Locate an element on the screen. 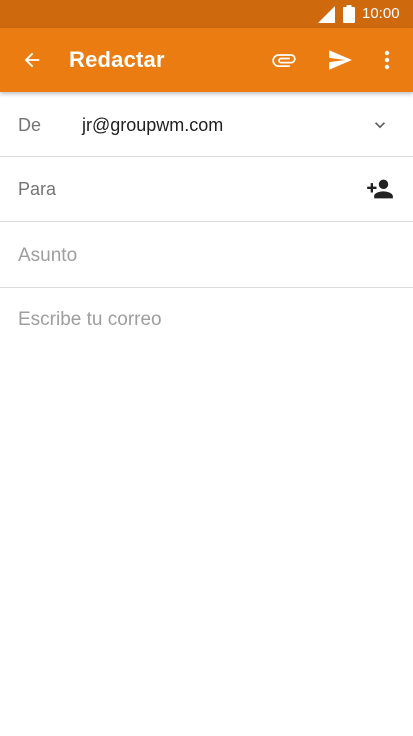 The height and width of the screenshot is (736, 413). status-bar: 10:00 is located at coordinates (206, 14).